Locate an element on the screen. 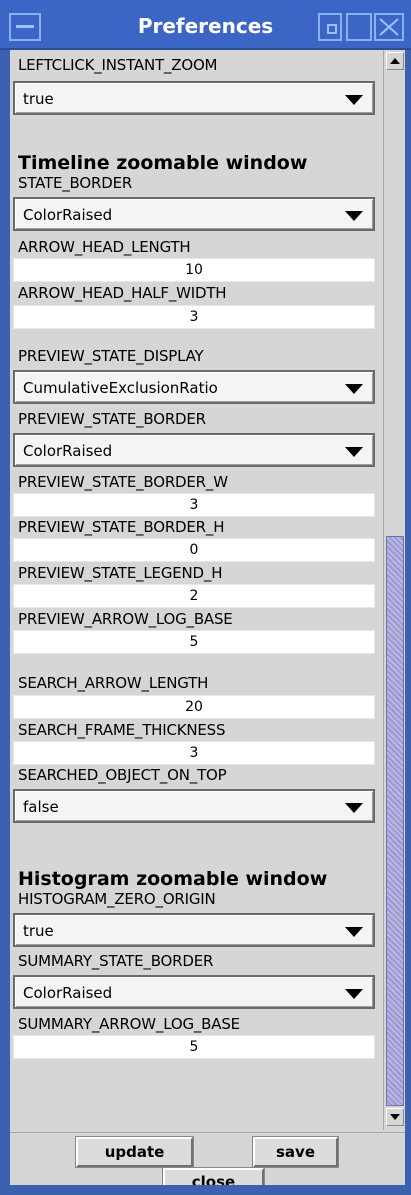  combo-preview-state-display: CumulativeExclusionRatio is located at coordinates (194, 387).